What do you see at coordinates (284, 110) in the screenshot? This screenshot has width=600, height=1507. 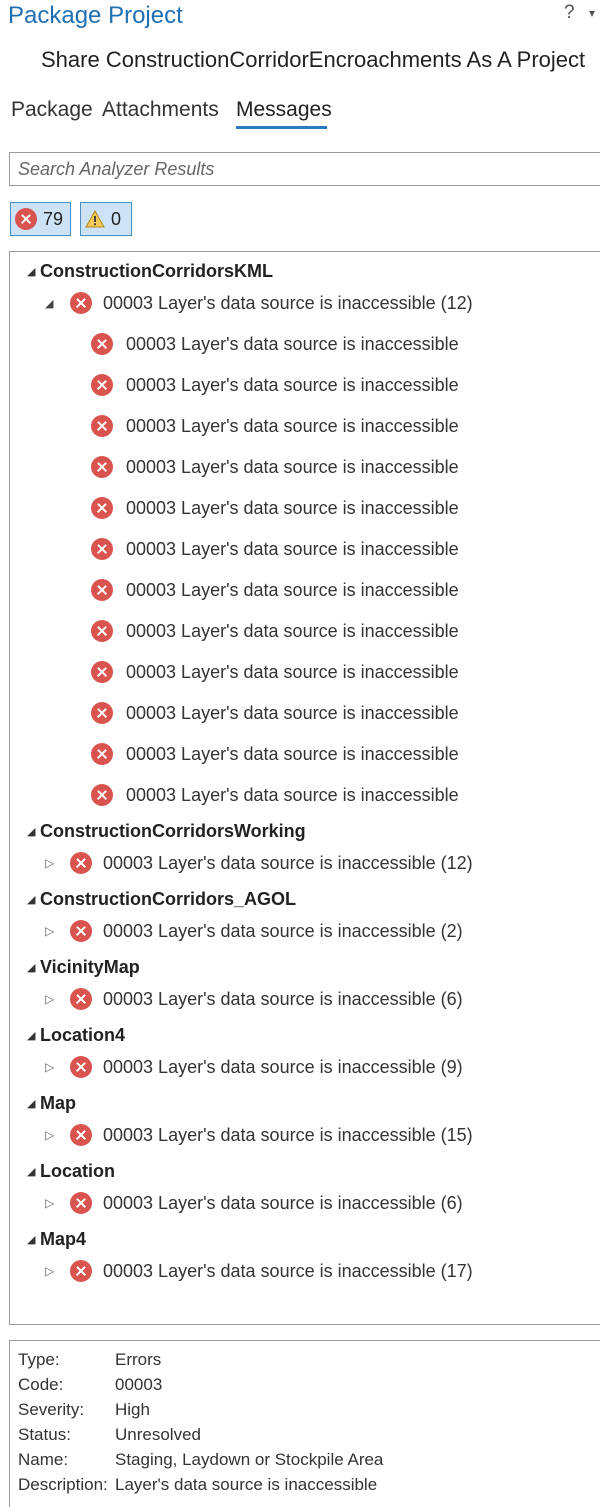 I see `tab-messages: Messages` at bounding box center [284, 110].